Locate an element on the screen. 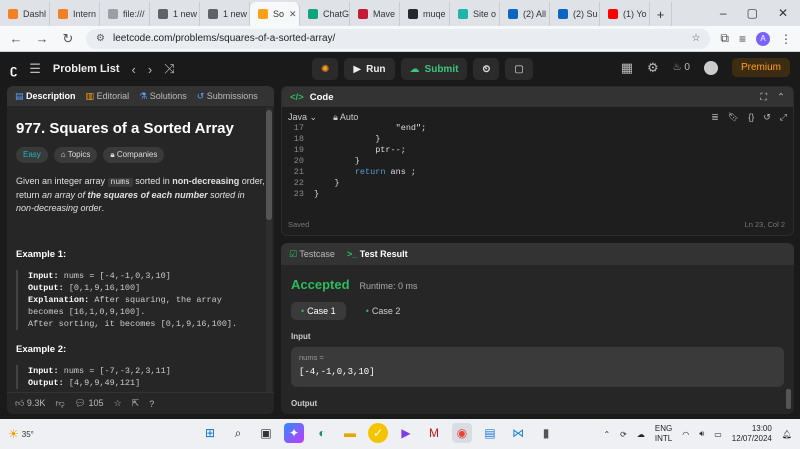 This screenshot has height=449, width=800. wifi-icon: ◠ is located at coordinates (685, 434).